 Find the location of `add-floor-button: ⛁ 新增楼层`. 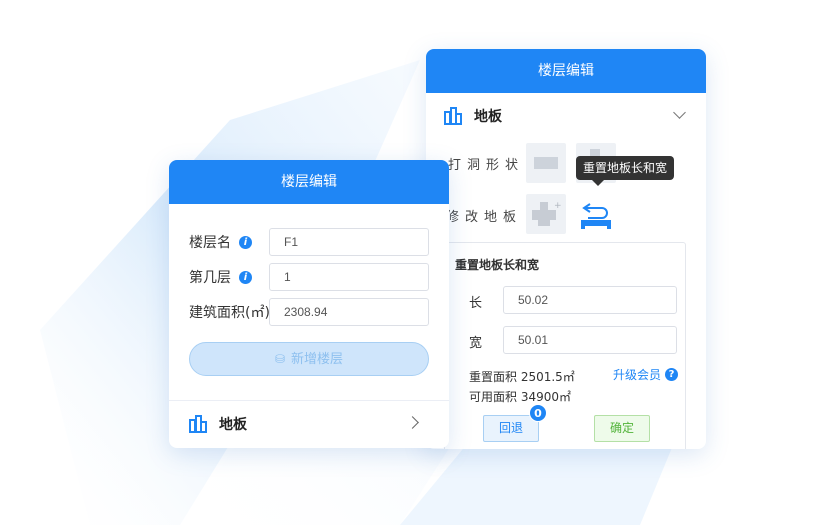

add-floor-button: ⛁ 新增楼层 is located at coordinates (309, 359).